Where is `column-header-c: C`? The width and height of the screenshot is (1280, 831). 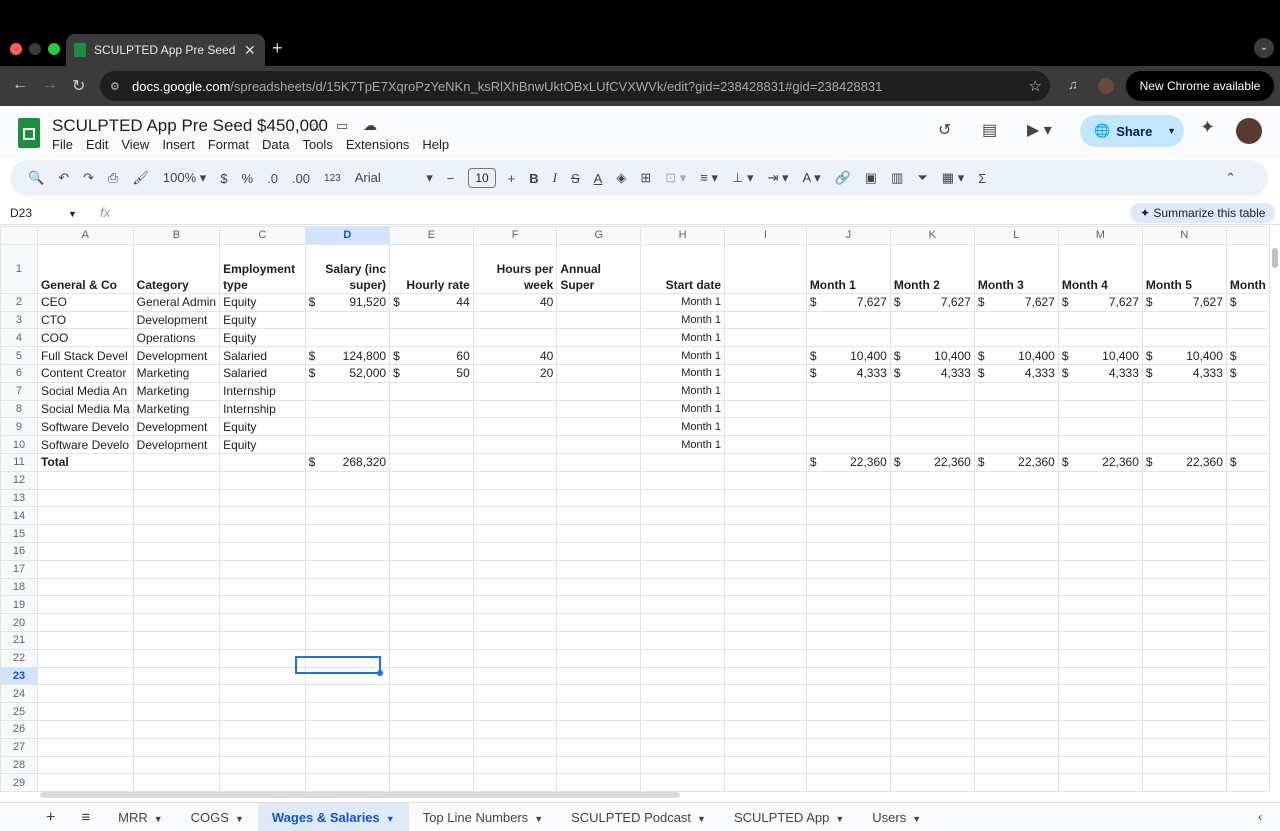 column-header-c: C is located at coordinates (262, 235).